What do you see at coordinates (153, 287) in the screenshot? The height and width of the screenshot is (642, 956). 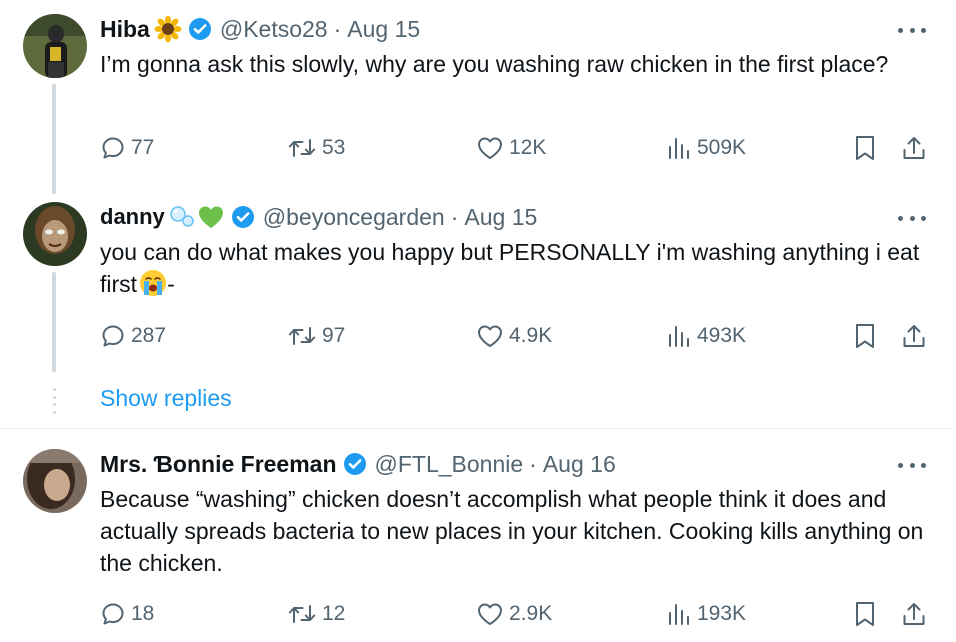 I see `crying-face-icon` at bounding box center [153, 287].